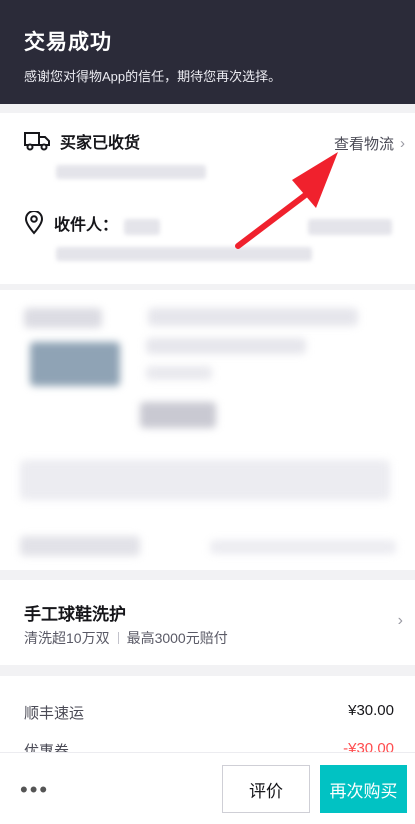  What do you see at coordinates (177, 638) in the screenshot?
I see `service-desc-compensation: 最高3000元赔付` at bounding box center [177, 638].